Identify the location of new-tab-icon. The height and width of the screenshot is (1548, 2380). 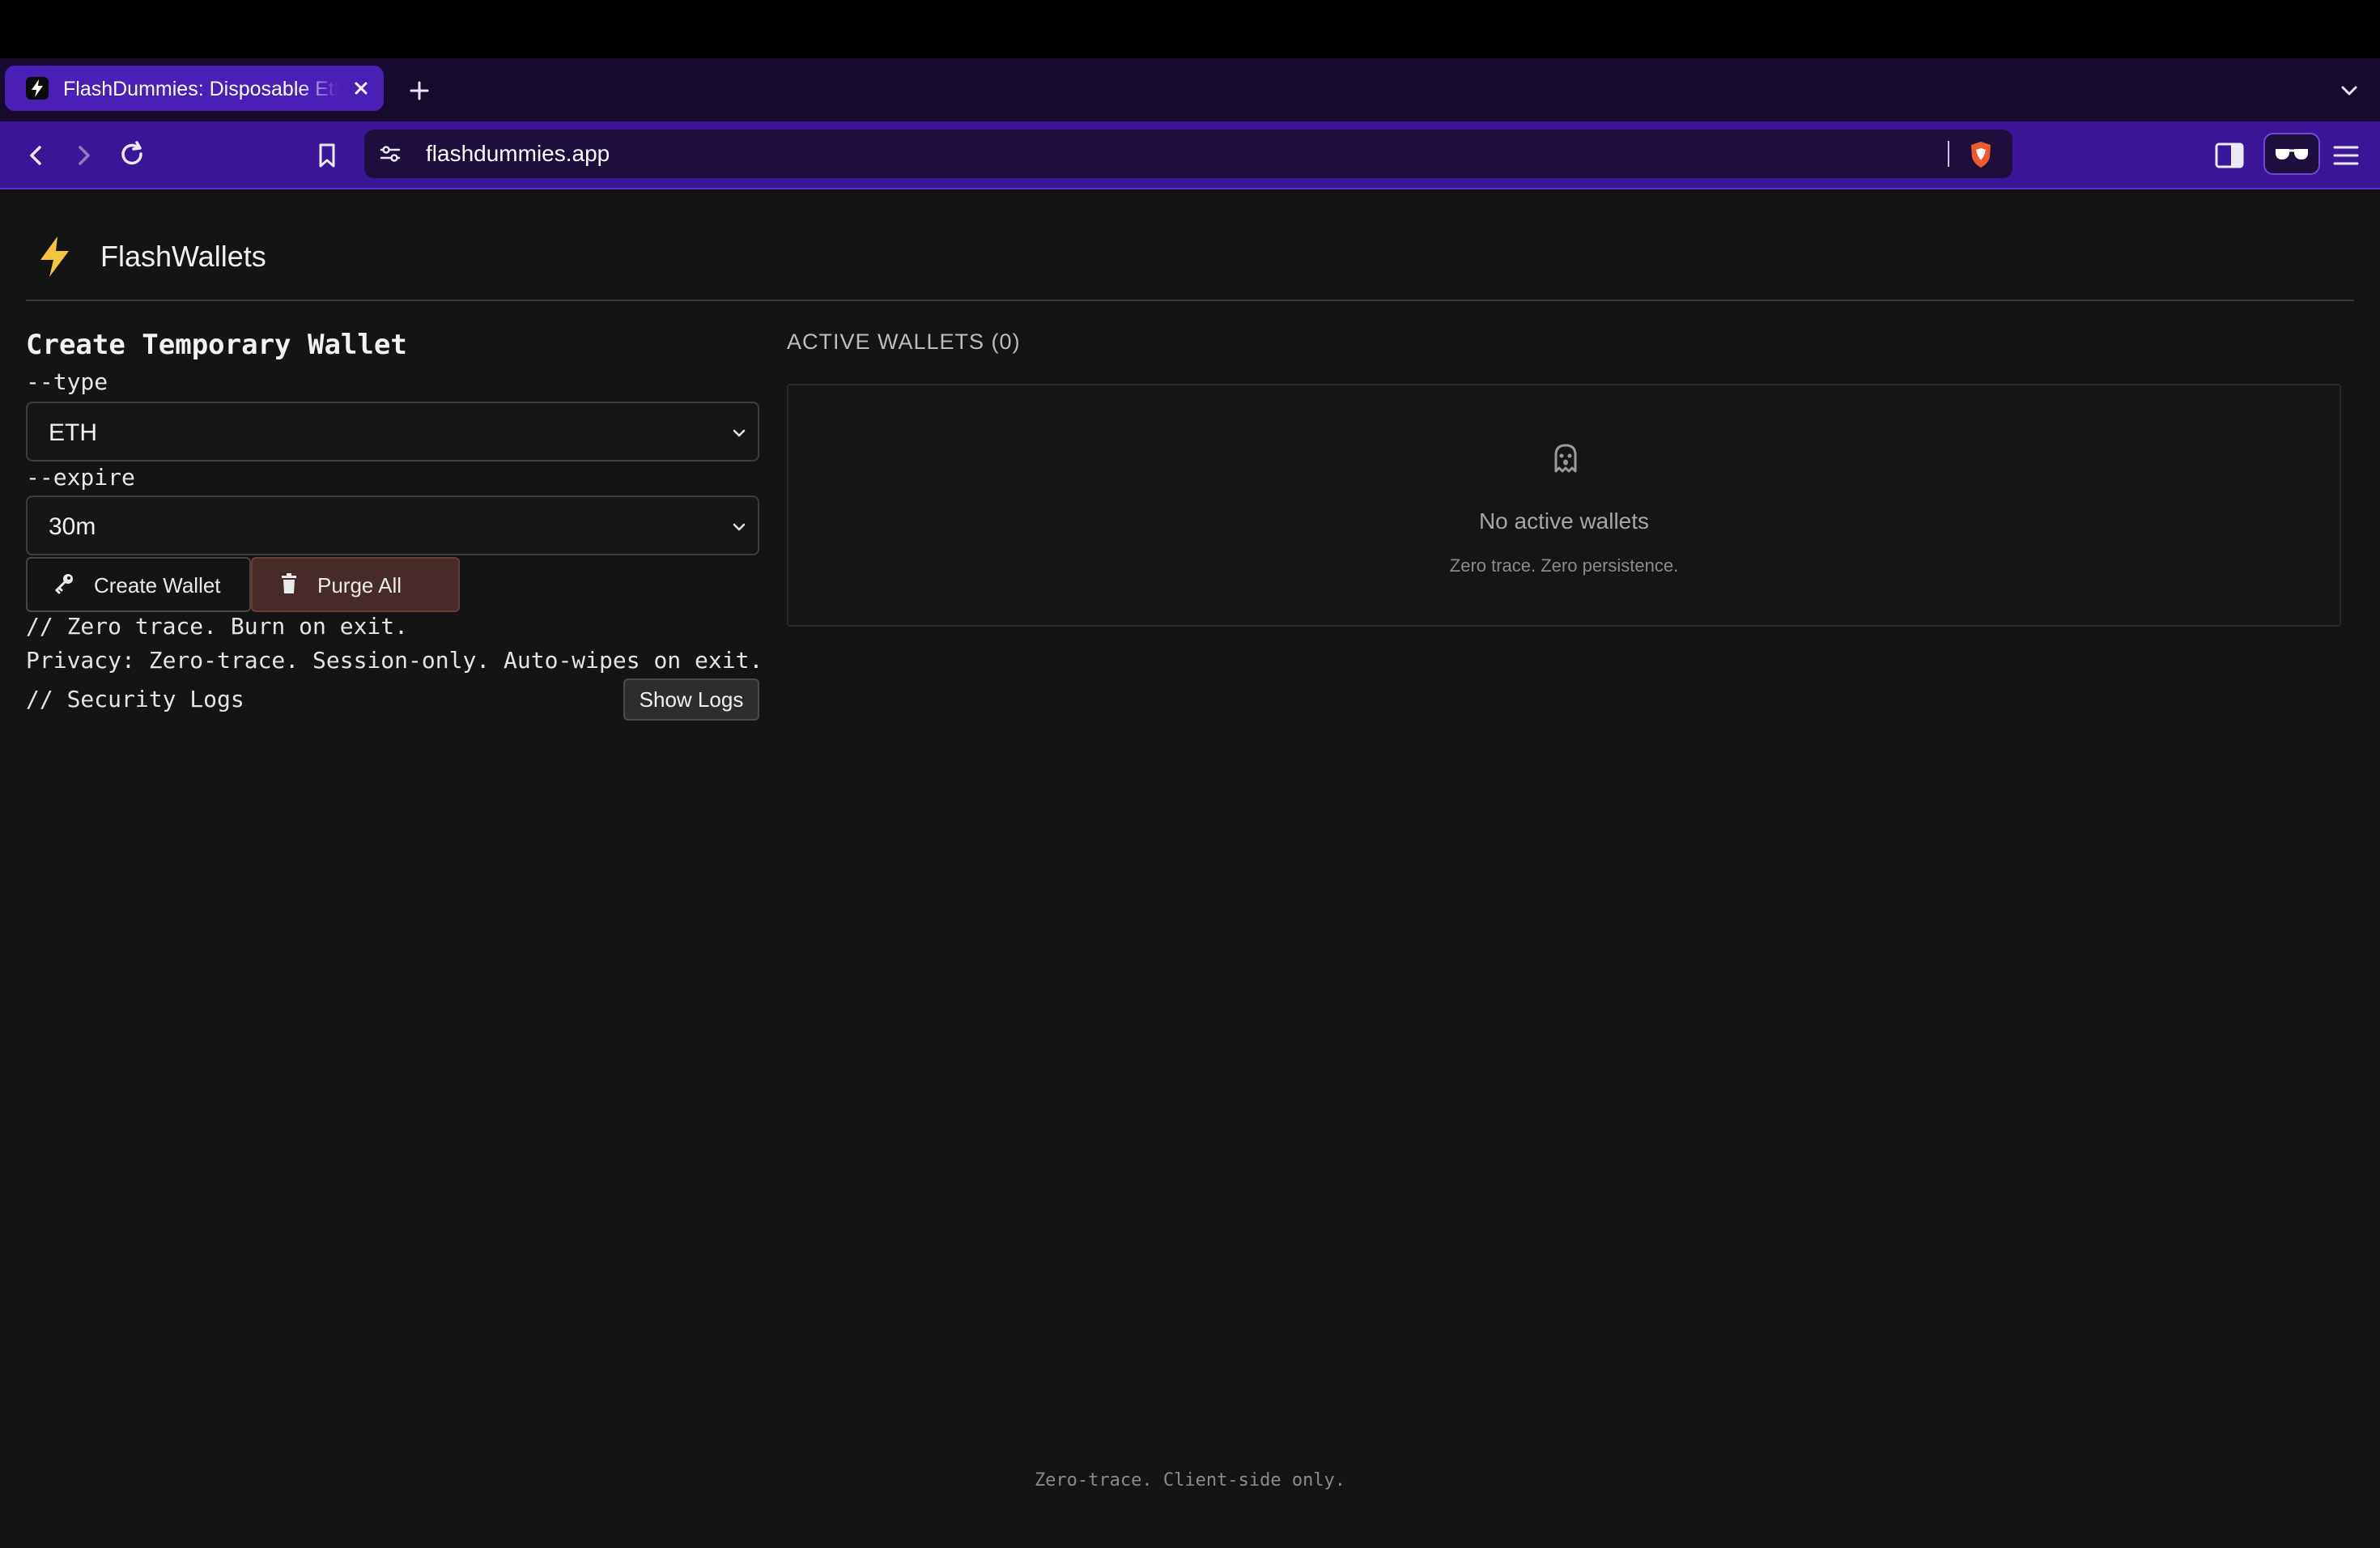
(420, 91).